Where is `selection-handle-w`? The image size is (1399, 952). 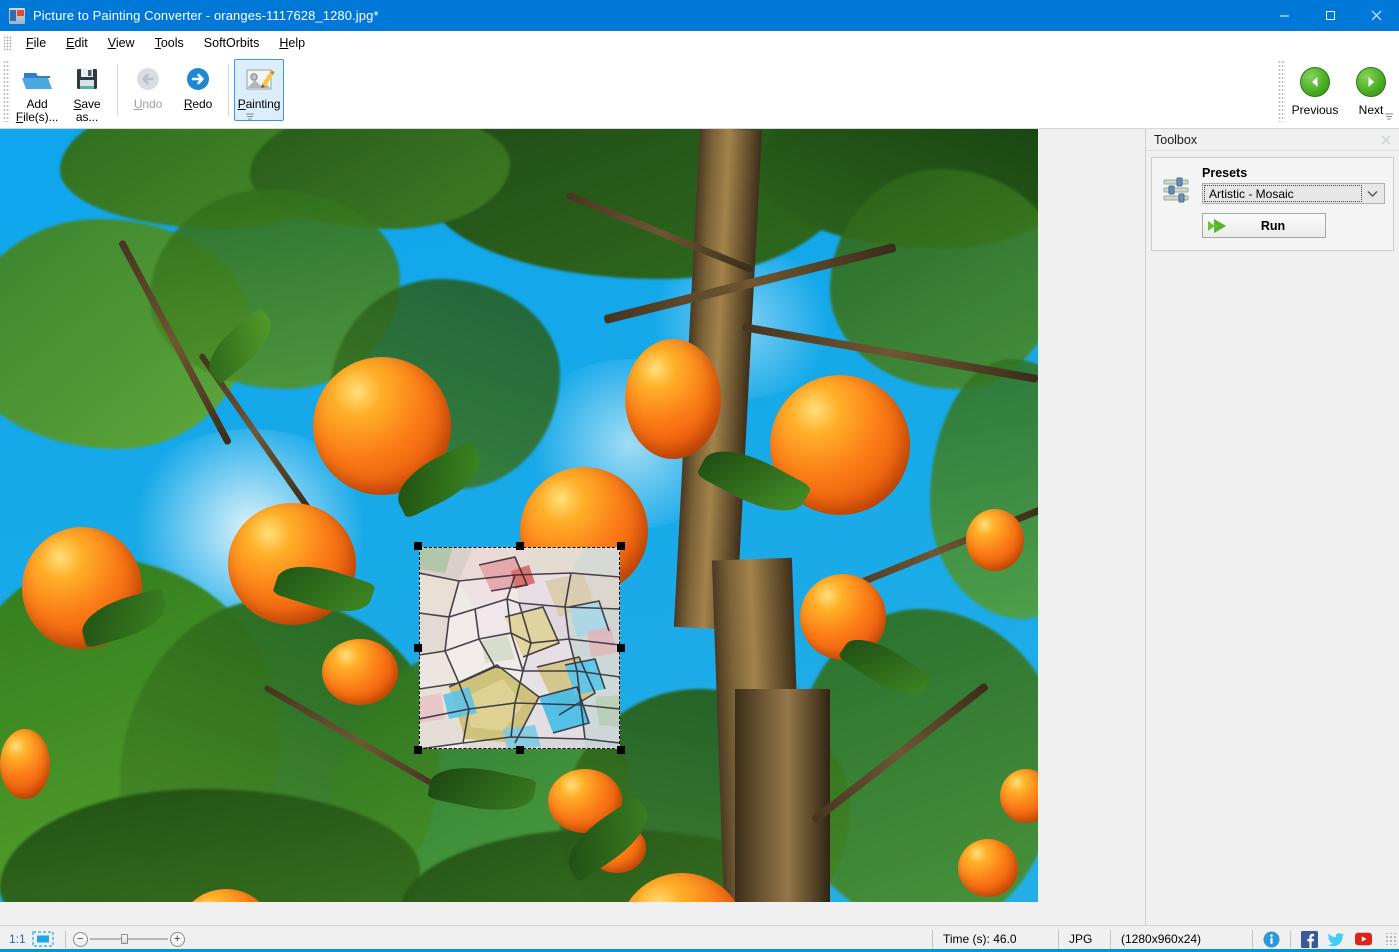
selection-handle-w is located at coordinates (418, 648).